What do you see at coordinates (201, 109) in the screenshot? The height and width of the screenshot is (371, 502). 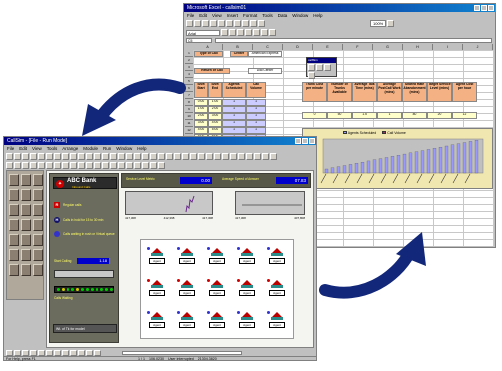 I see `schedule-cell: 1:00` at bounding box center [201, 109].